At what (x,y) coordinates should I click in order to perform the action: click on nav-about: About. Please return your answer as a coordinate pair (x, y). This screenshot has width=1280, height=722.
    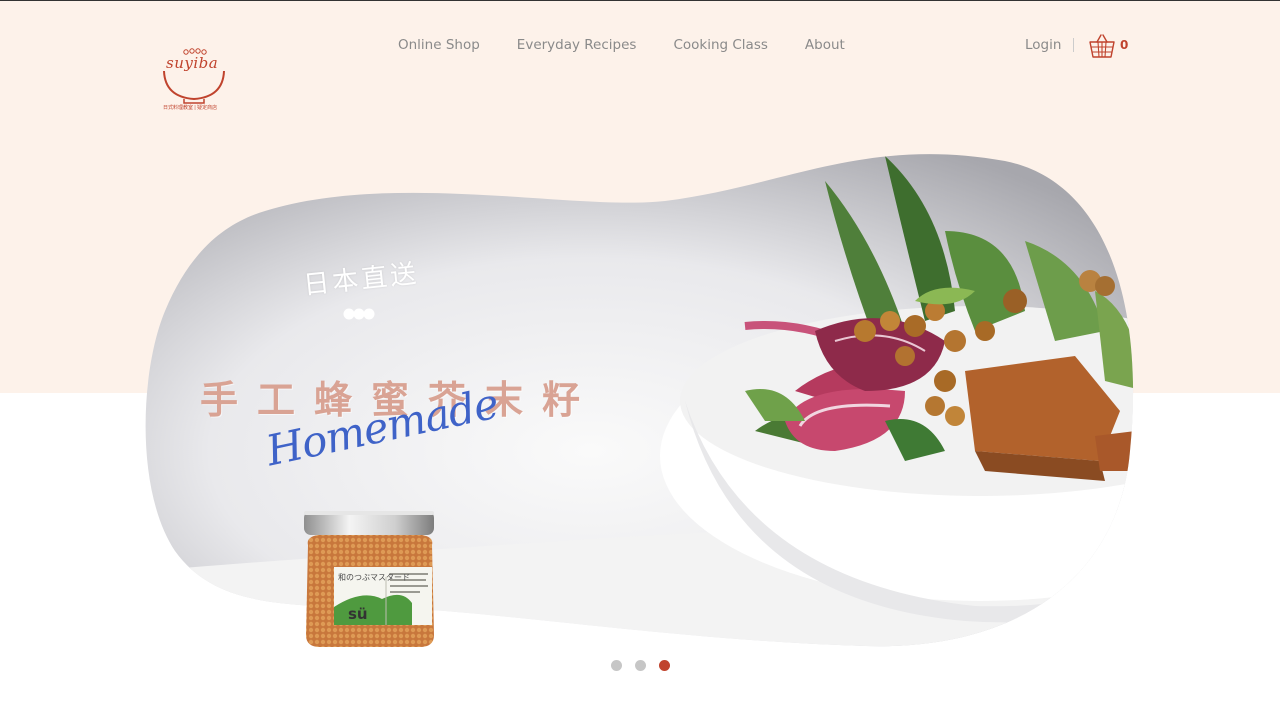
    Looking at the image, I should click on (825, 45).